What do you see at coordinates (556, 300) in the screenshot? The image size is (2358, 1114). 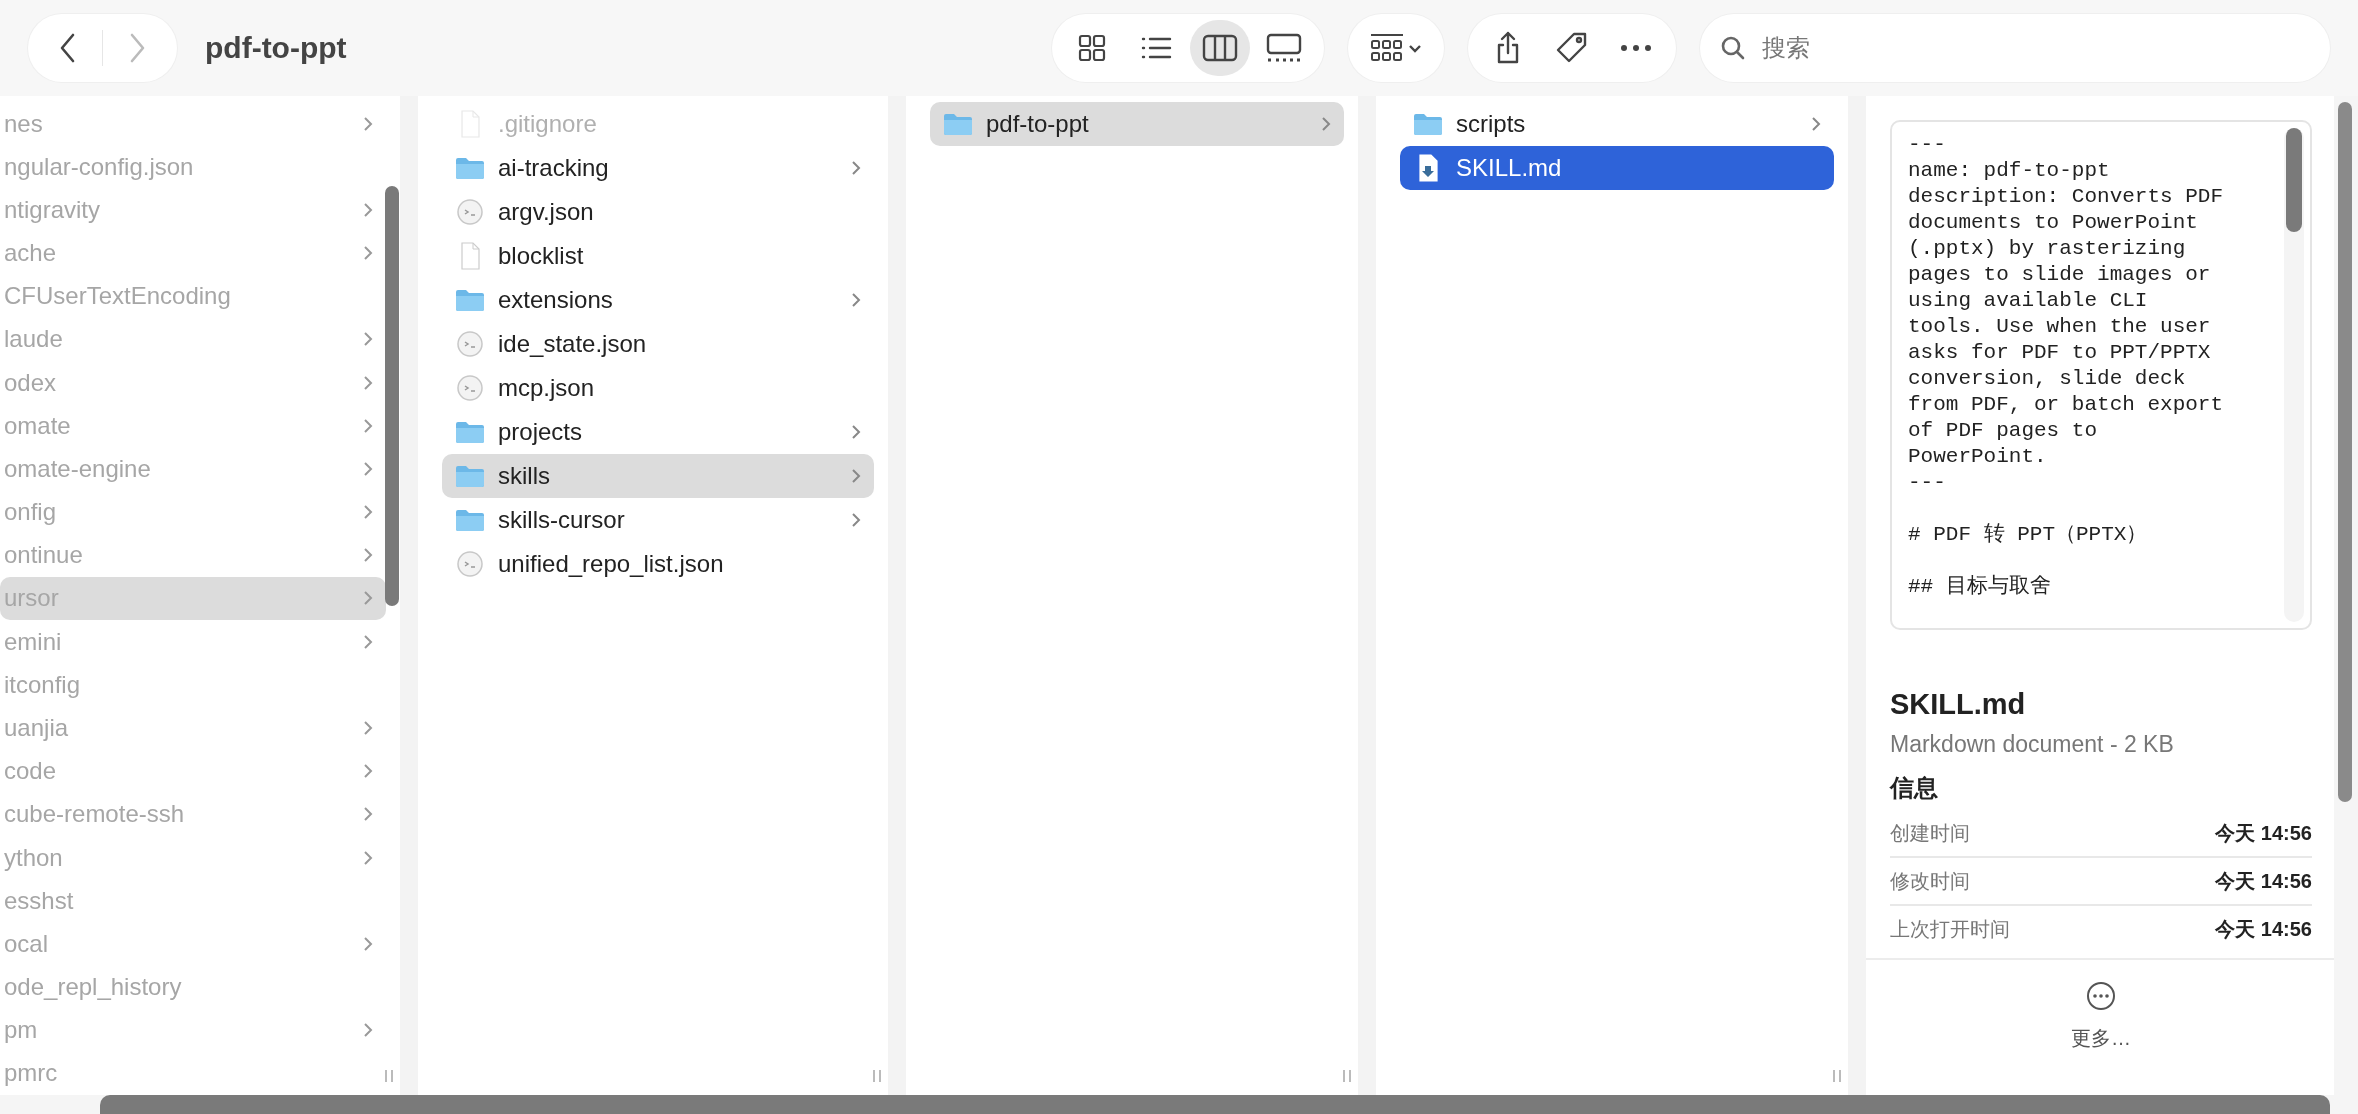 I see `file-name: extensions` at bounding box center [556, 300].